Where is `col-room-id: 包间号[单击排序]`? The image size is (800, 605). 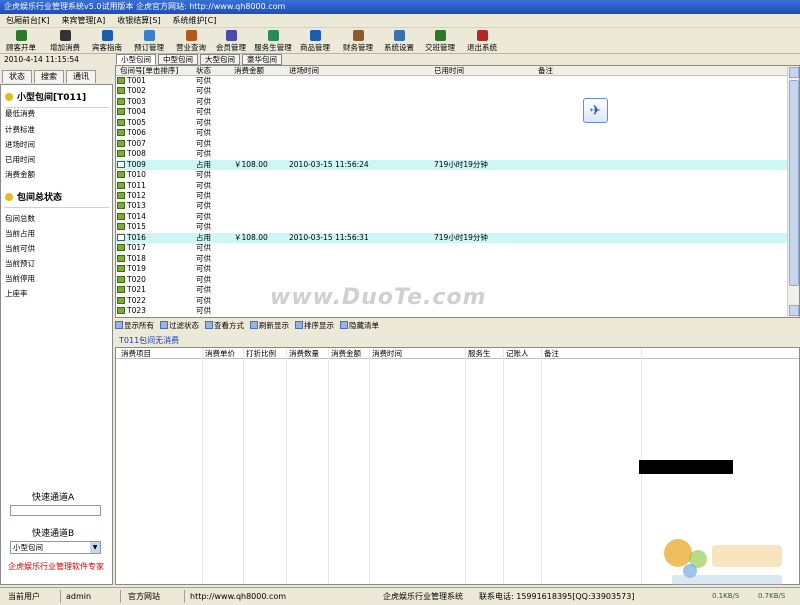 col-room-id: 包间号[单击排序] is located at coordinates (149, 71).